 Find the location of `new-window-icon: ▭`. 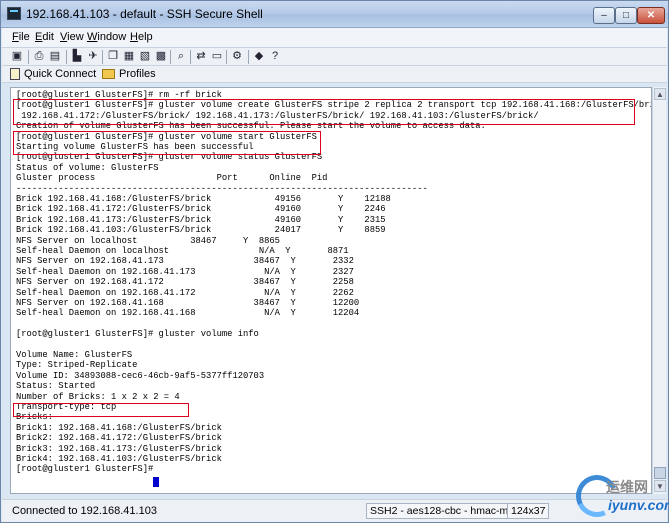

new-window-icon: ▭ is located at coordinates (217, 56).